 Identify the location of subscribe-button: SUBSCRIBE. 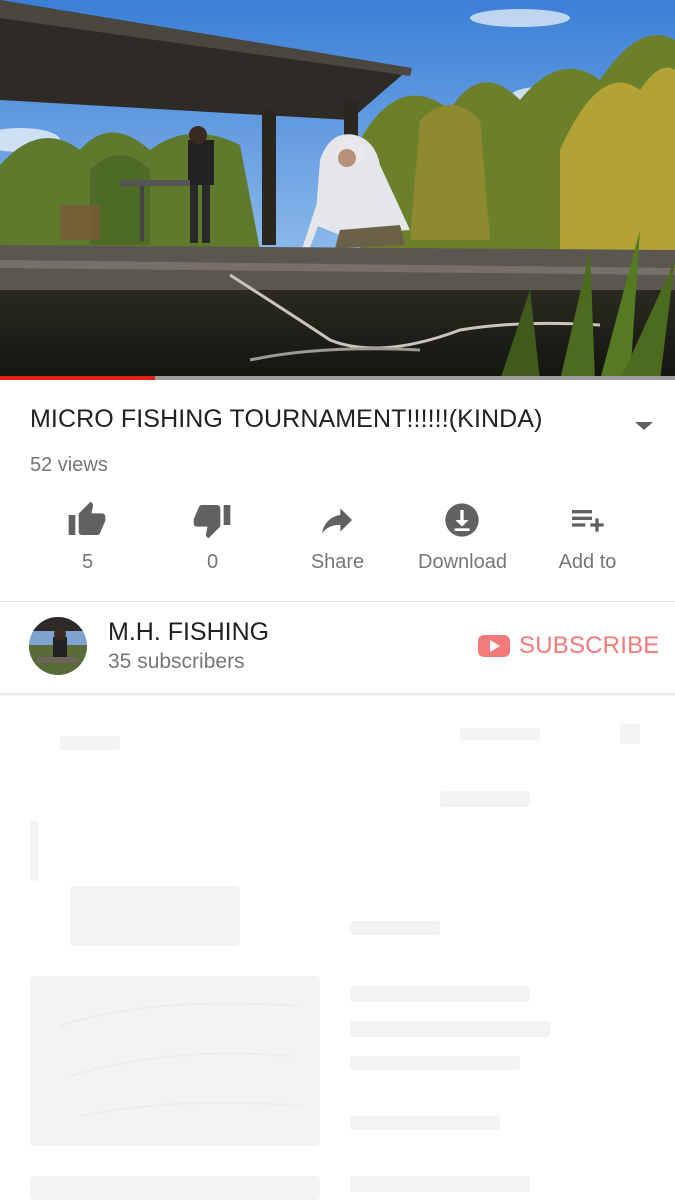
(569, 646).